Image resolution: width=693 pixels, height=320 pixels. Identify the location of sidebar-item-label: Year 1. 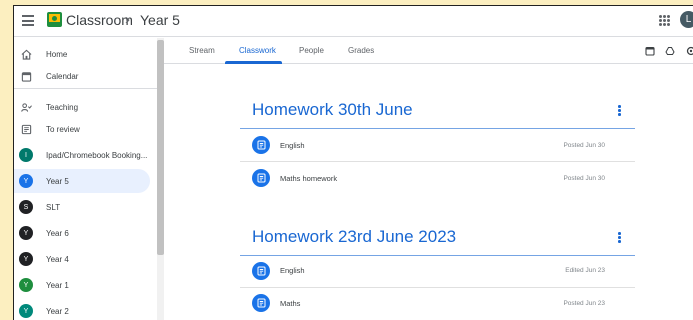
(57, 285).